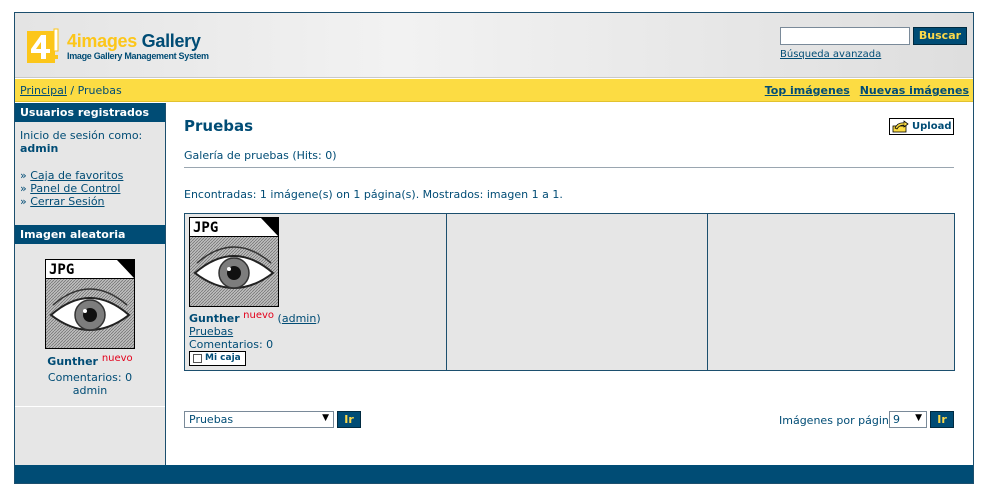 This screenshot has width=990, height=491. I want to click on upload-arrow-icon, so click(900, 126).